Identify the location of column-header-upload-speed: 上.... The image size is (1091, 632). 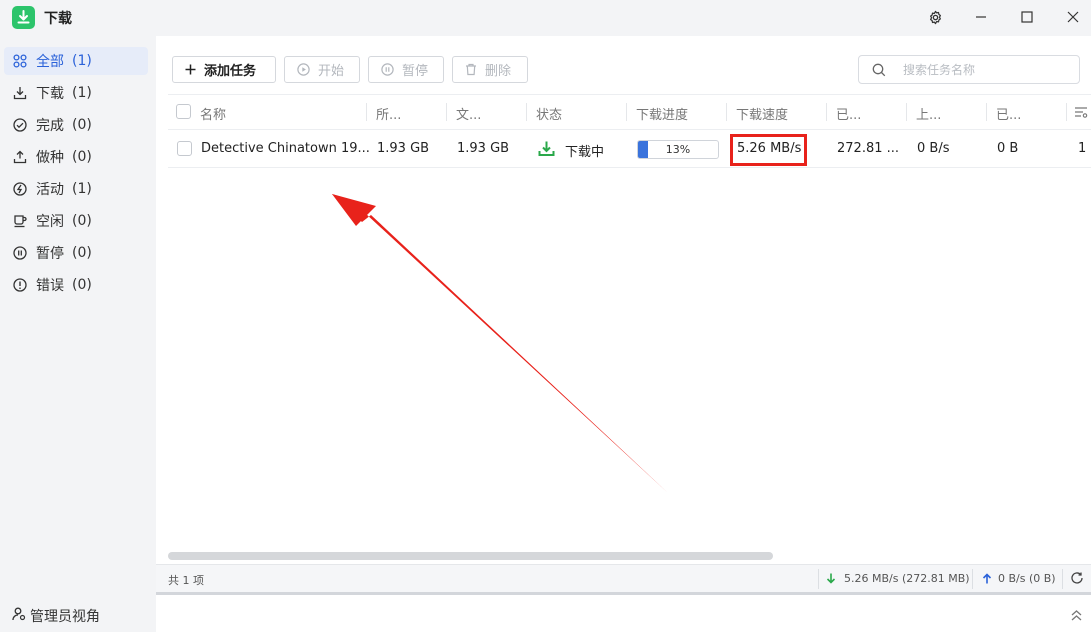
(928, 113).